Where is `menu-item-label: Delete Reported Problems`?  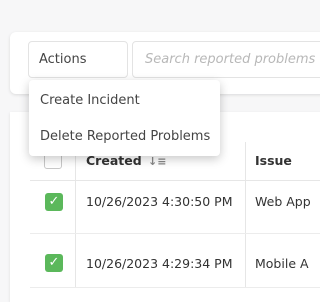 menu-item-label: Delete Reported Problems is located at coordinates (125, 136).